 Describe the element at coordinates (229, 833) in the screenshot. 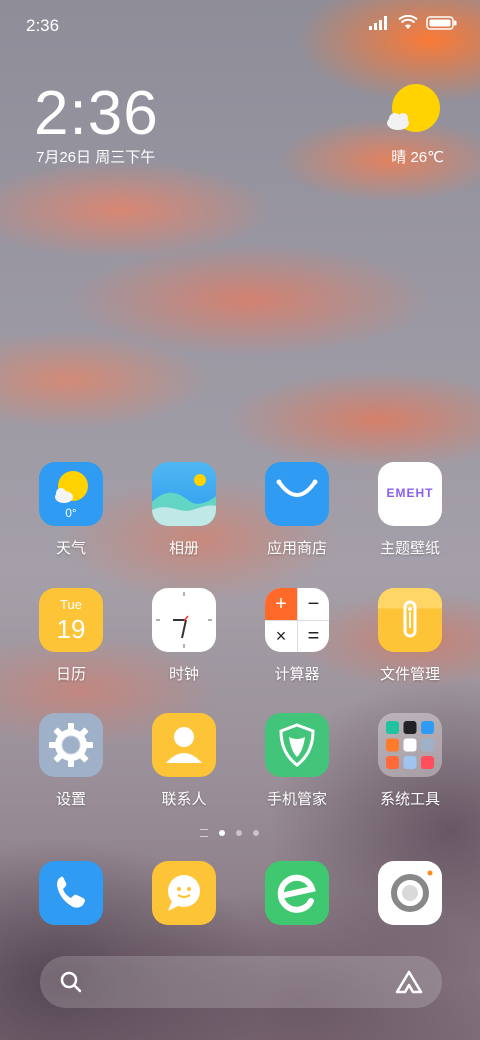

I see `page-indicator` at that location.